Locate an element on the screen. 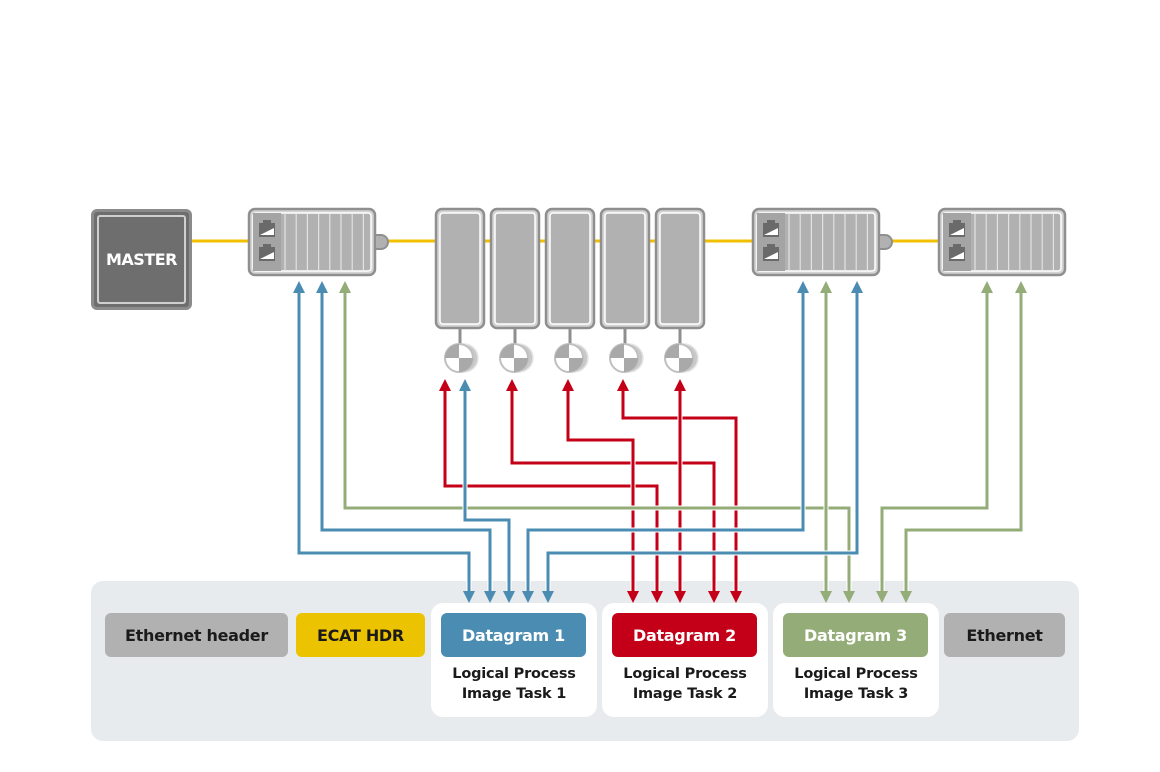 This screenshot has width=1160, height=772. master-device: MASTER is located at coordinates (141, 259).